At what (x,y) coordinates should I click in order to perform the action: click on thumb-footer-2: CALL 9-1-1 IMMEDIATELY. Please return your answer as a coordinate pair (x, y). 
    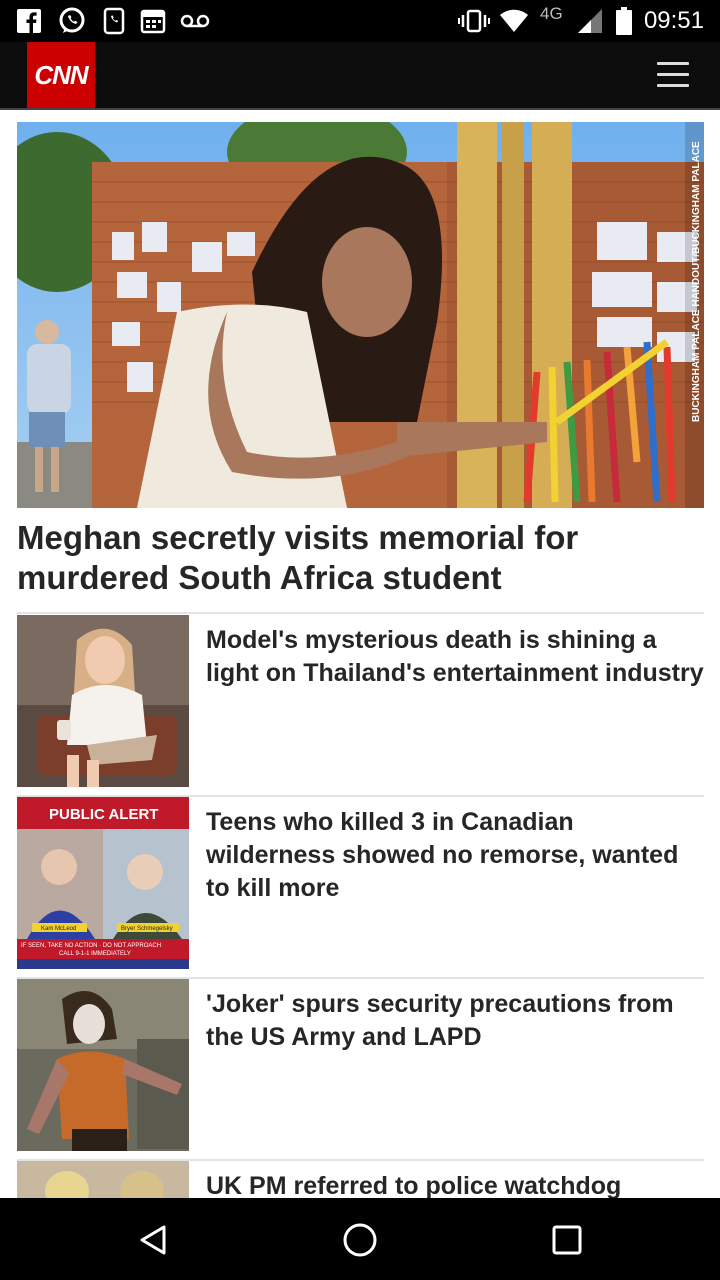
    Looking at the image, I should click on (95, 954).